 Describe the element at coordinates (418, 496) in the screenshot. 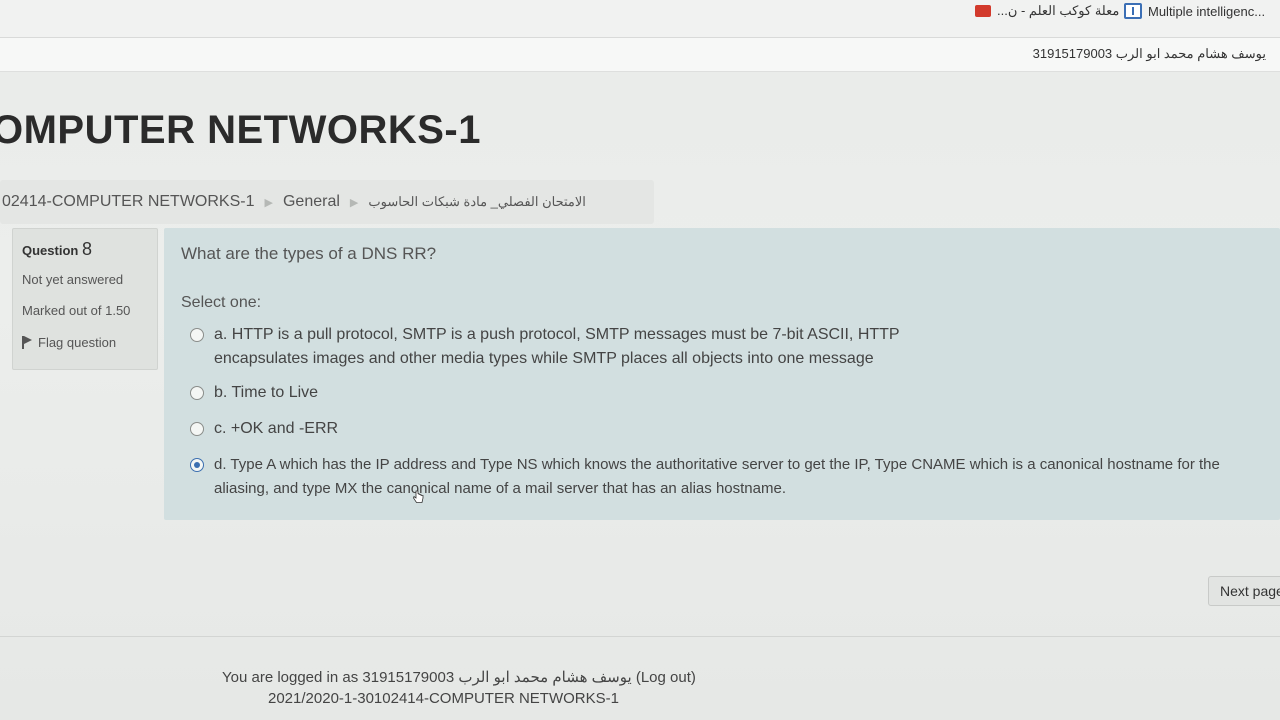

I see `hand-cursor-icon` at that location.